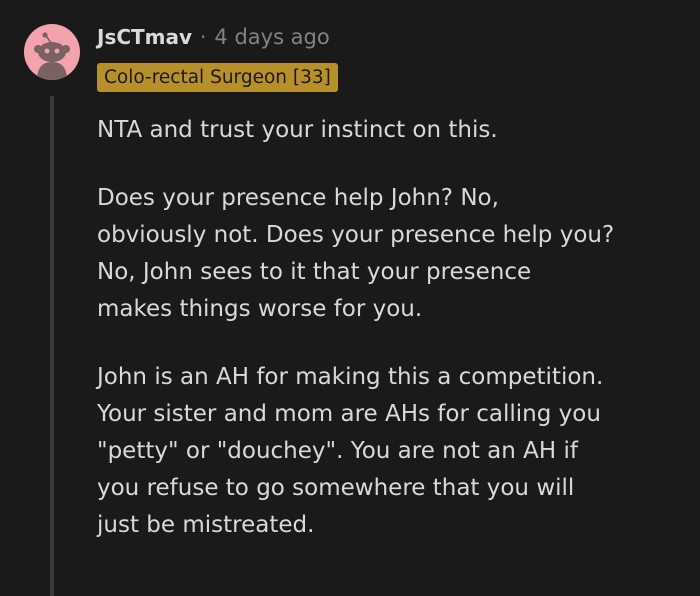 The width and height of the screenshot is (700, 596). I want to click on user-flair: Colo-rectal Surgeon [33], so click(217, 77).